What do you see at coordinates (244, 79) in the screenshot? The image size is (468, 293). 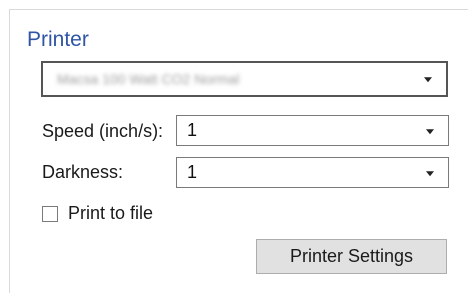 I see `printer-select: Macsa 100 Watt CO2 Normal` at bounding box center [244, 79].